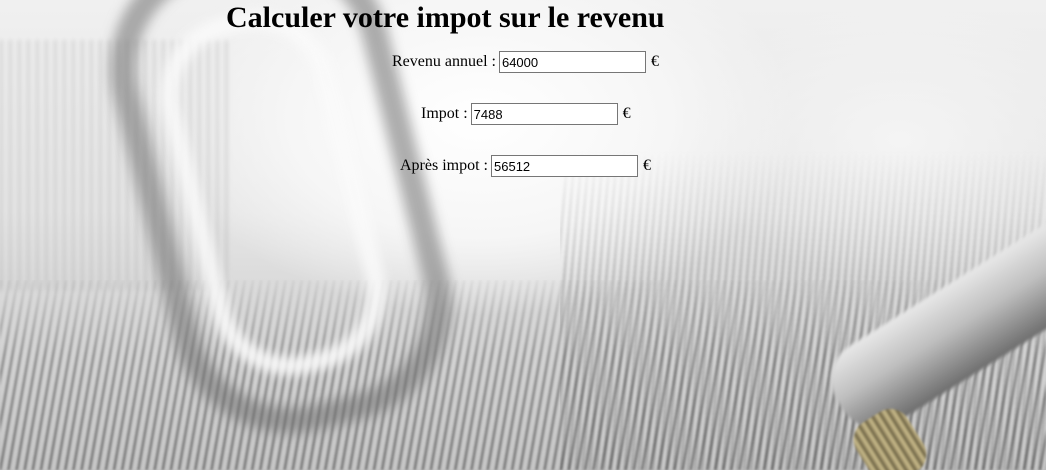  What do you see at coordinates (572, 62) in the screenshot?
I see `revenu-input` at bounding box center [572, 62].